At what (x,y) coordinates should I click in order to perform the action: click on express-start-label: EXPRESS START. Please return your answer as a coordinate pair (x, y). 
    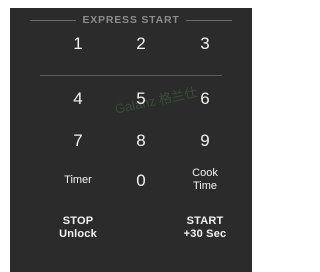
    Looking at the image, I should click on (131, 20).